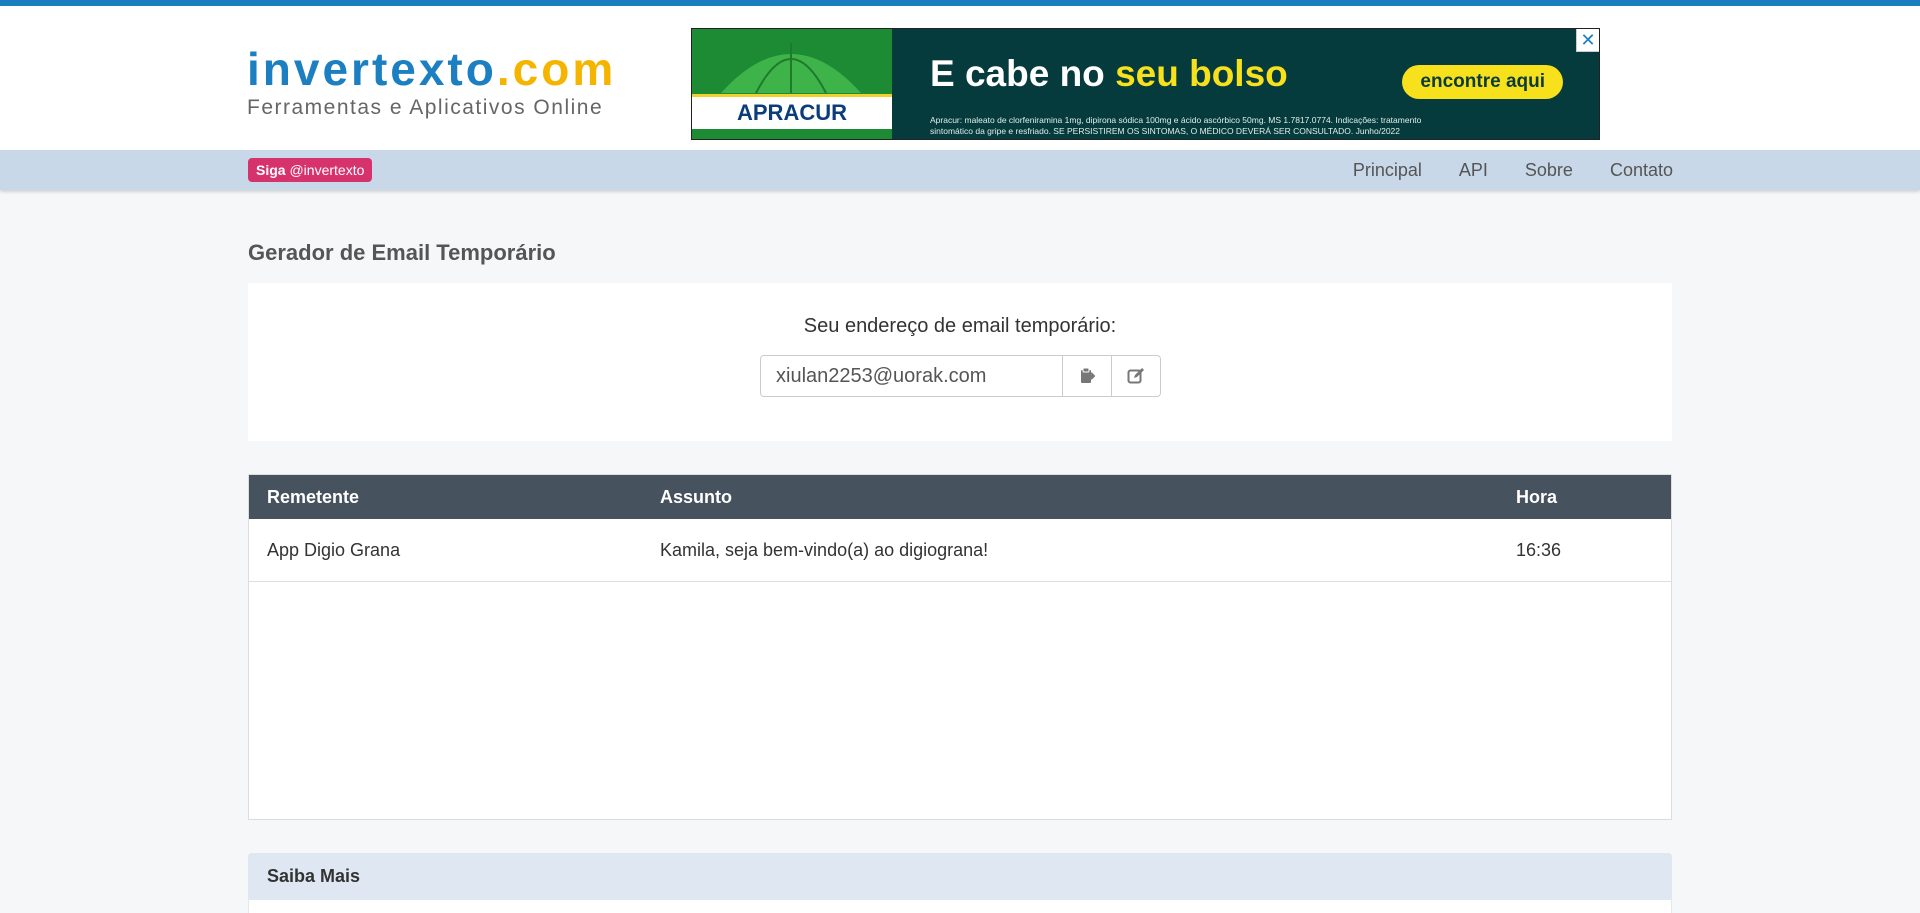 This screenshot has height=913, width=1920. Describe the element at coordinates (445, 497) in the screenshot. I see `column-header-remetente: Remetente` at that location.